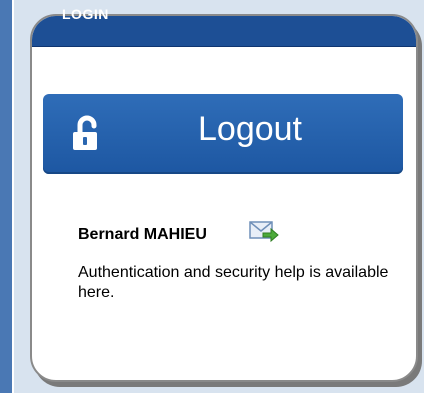 This screenshot has width=424, height=393. What do you see at coordinates (6, 196) in the screenshot?
I see `left-sidebar-rail` at bounding box center [6, 196].